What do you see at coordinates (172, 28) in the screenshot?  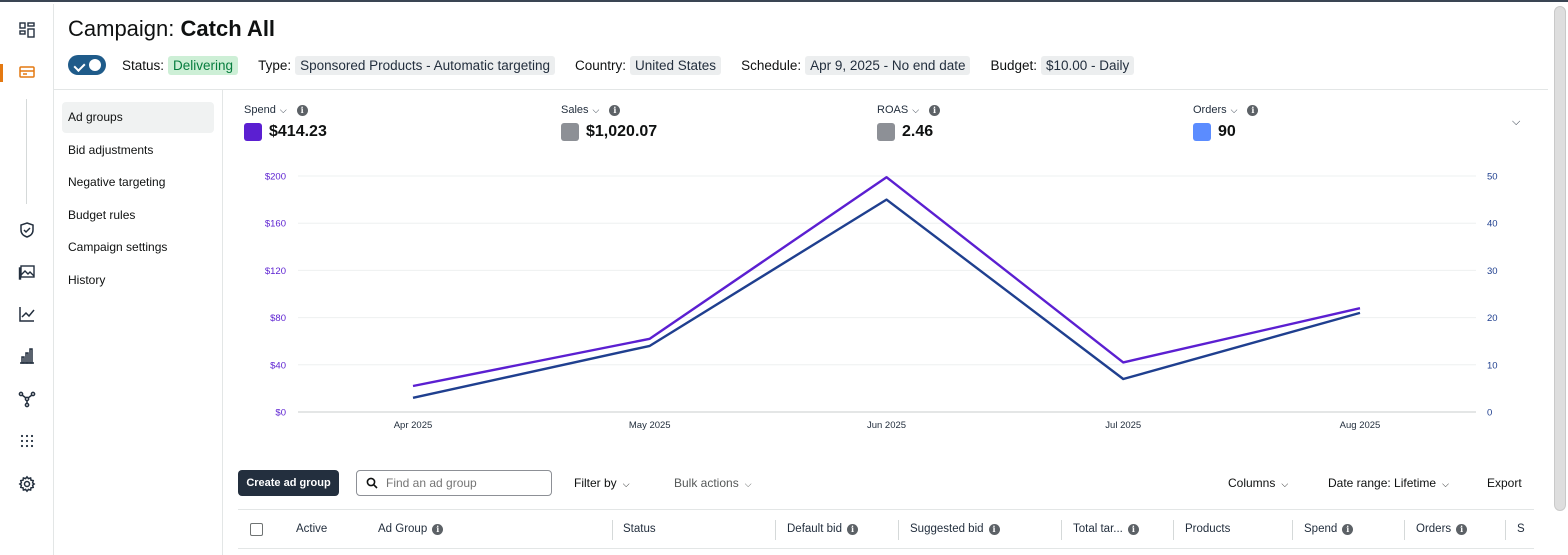 I see `page-title: Campaign: Catch All` at bounding box center [172, 28].